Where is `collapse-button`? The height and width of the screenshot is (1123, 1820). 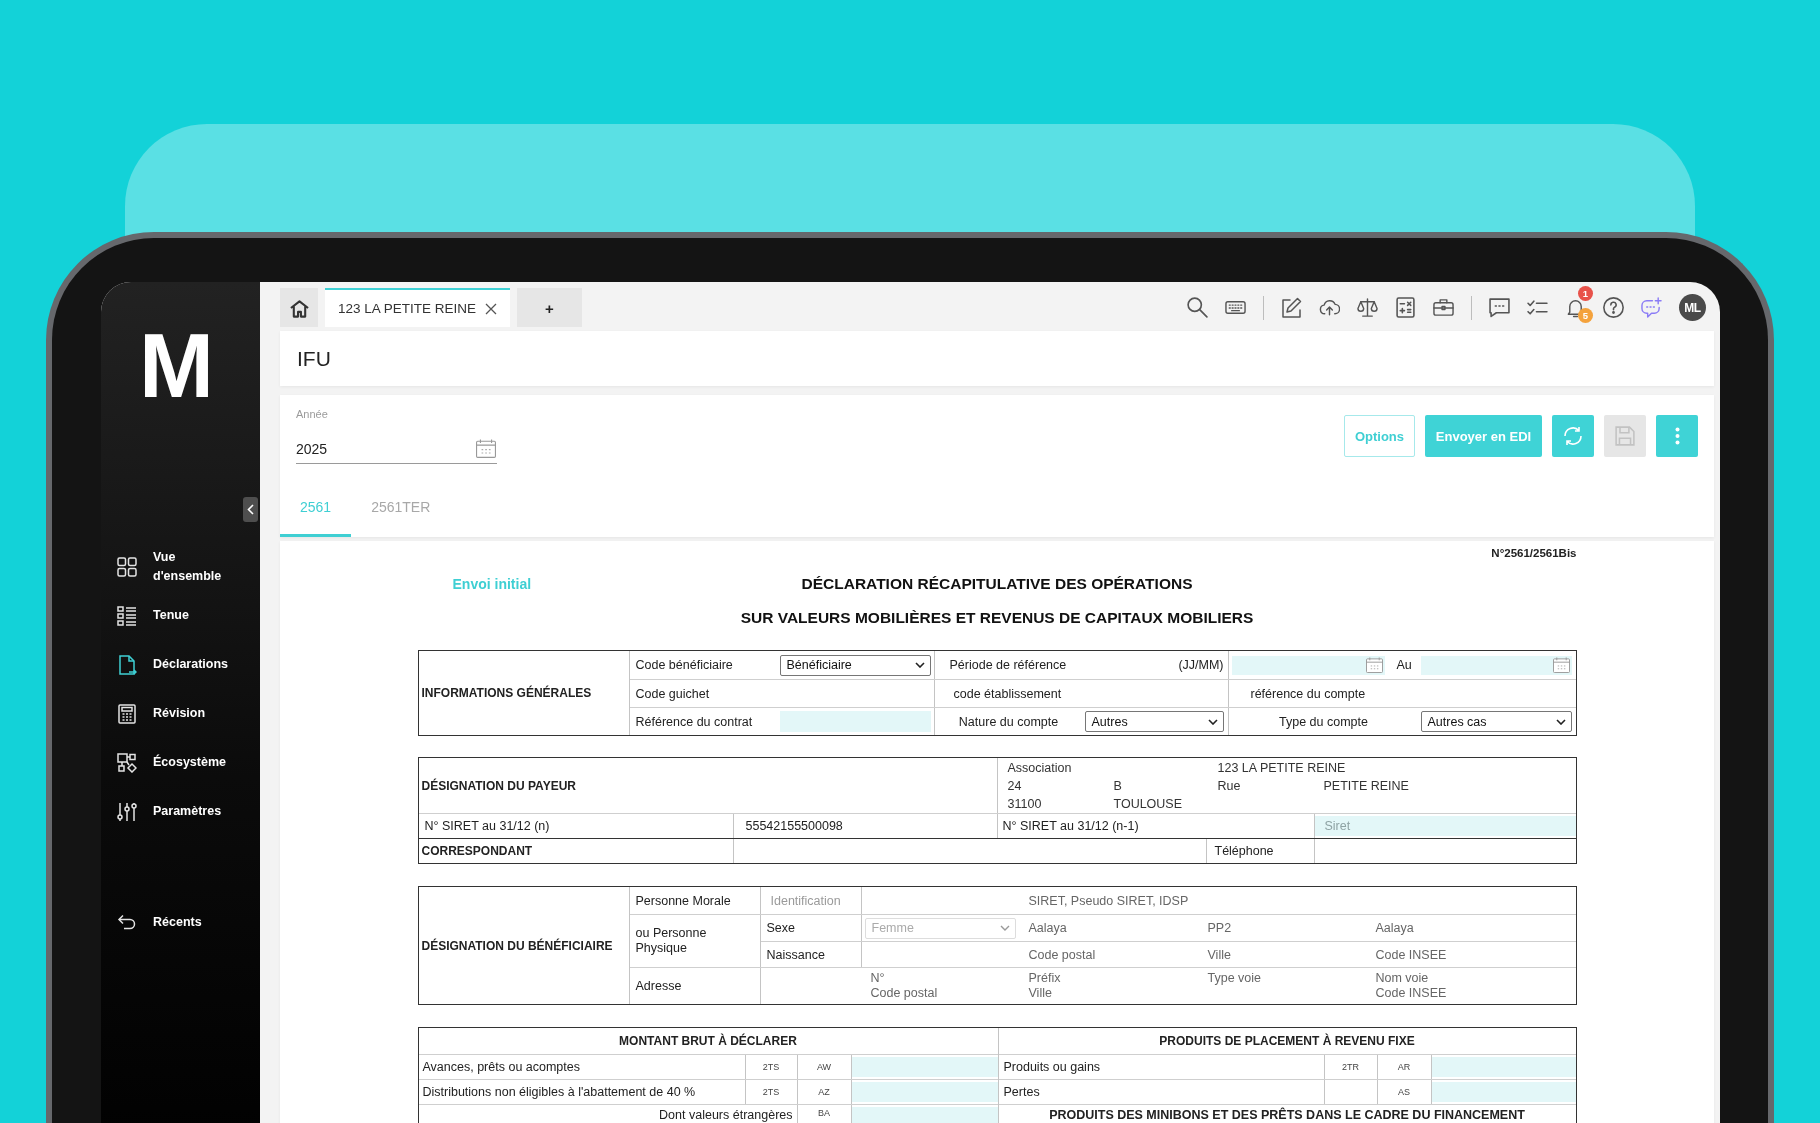
collapse-button is located at coordinates (250, 509).